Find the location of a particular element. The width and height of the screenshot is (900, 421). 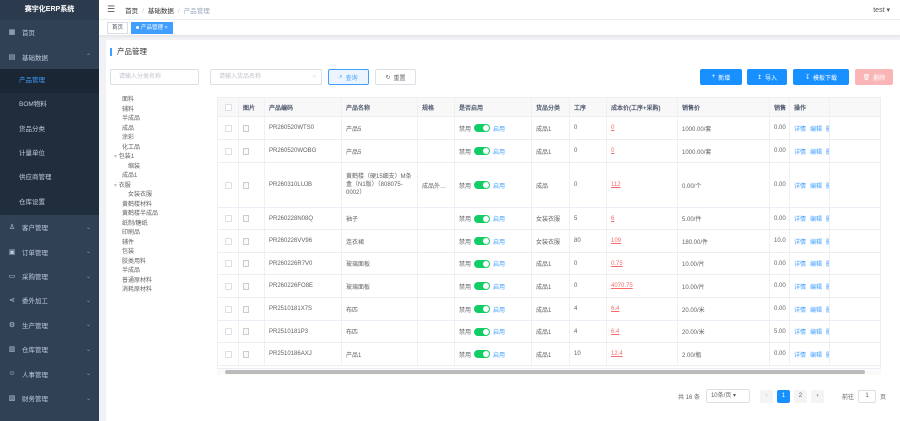

breadcrumb-home: 首页 is located at coordinates (131, 11).